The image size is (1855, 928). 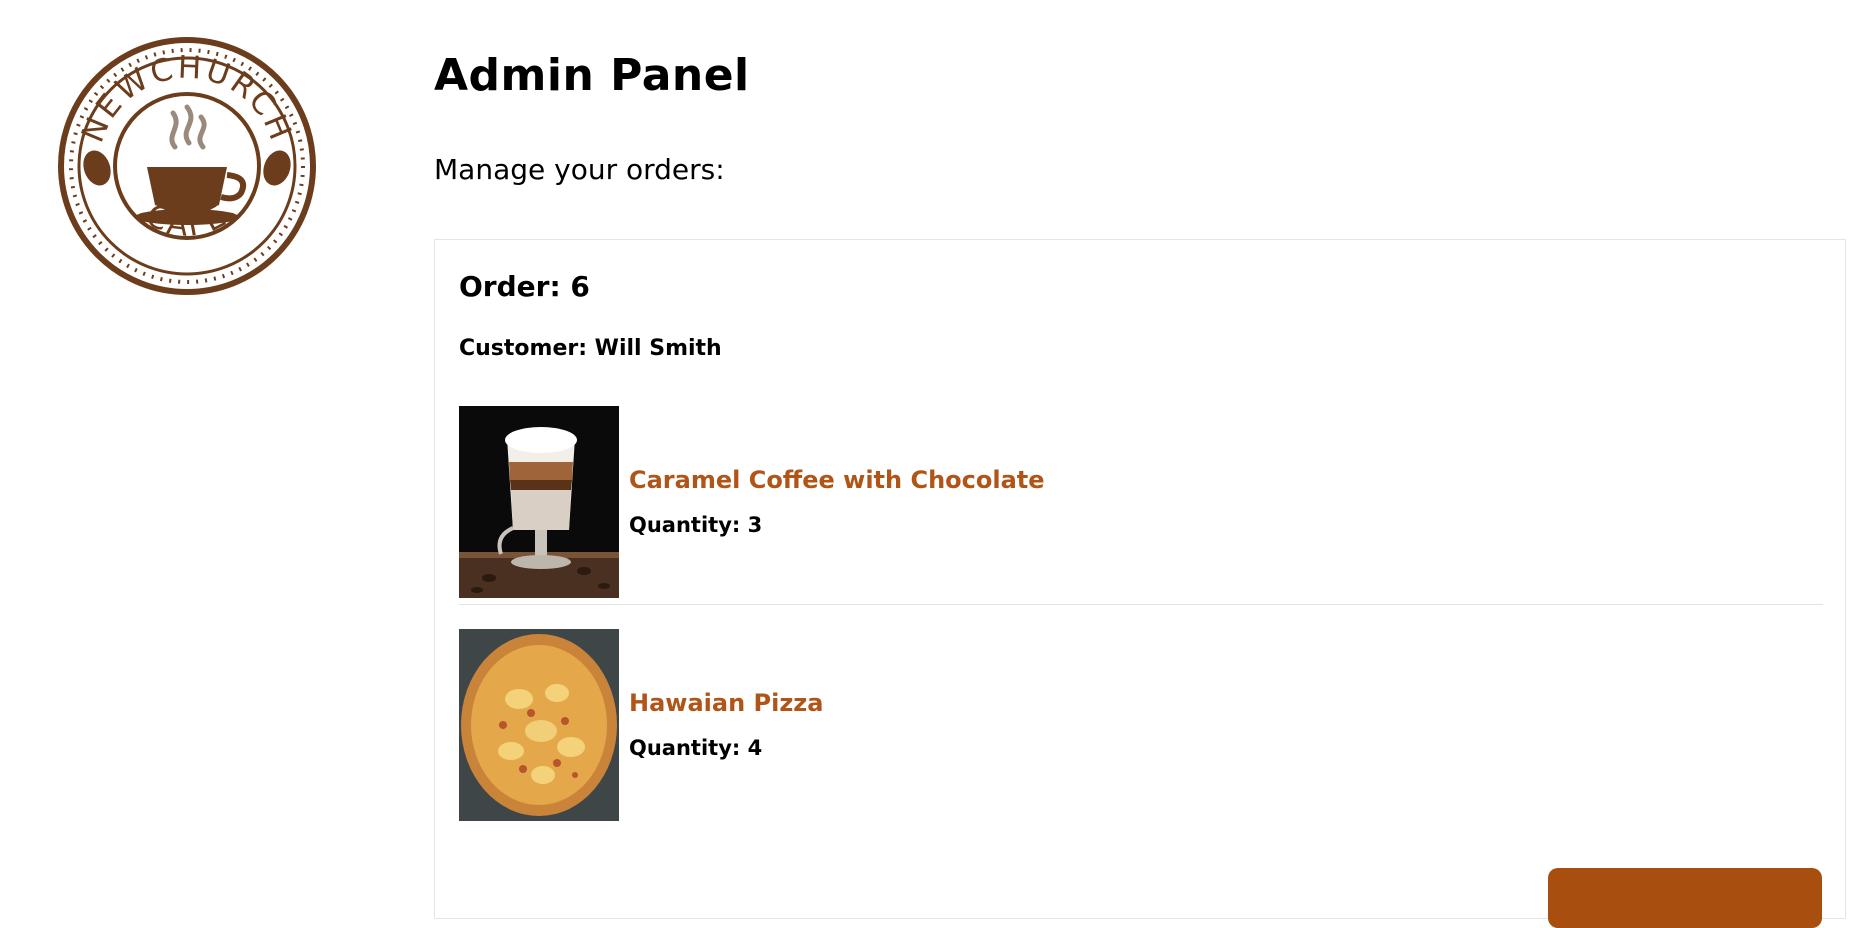 What do you see at coordinates (579, 169) in the screenshot?
I see `page-subtitle: Manage your orders:` at bounding box center [579, 169].